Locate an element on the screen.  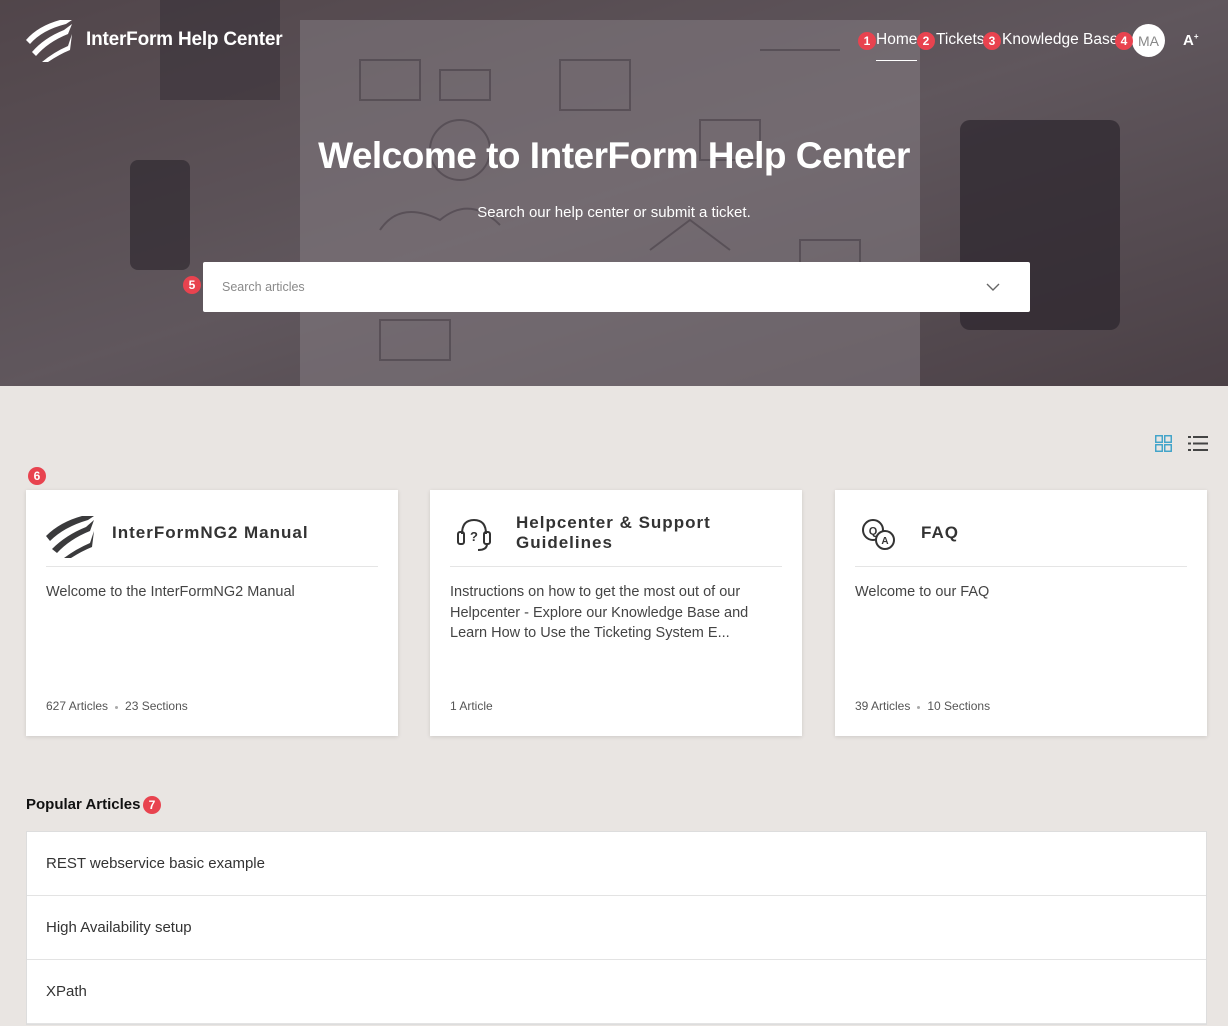
article-count: 627 Articles is located at coordinates (77, 706).